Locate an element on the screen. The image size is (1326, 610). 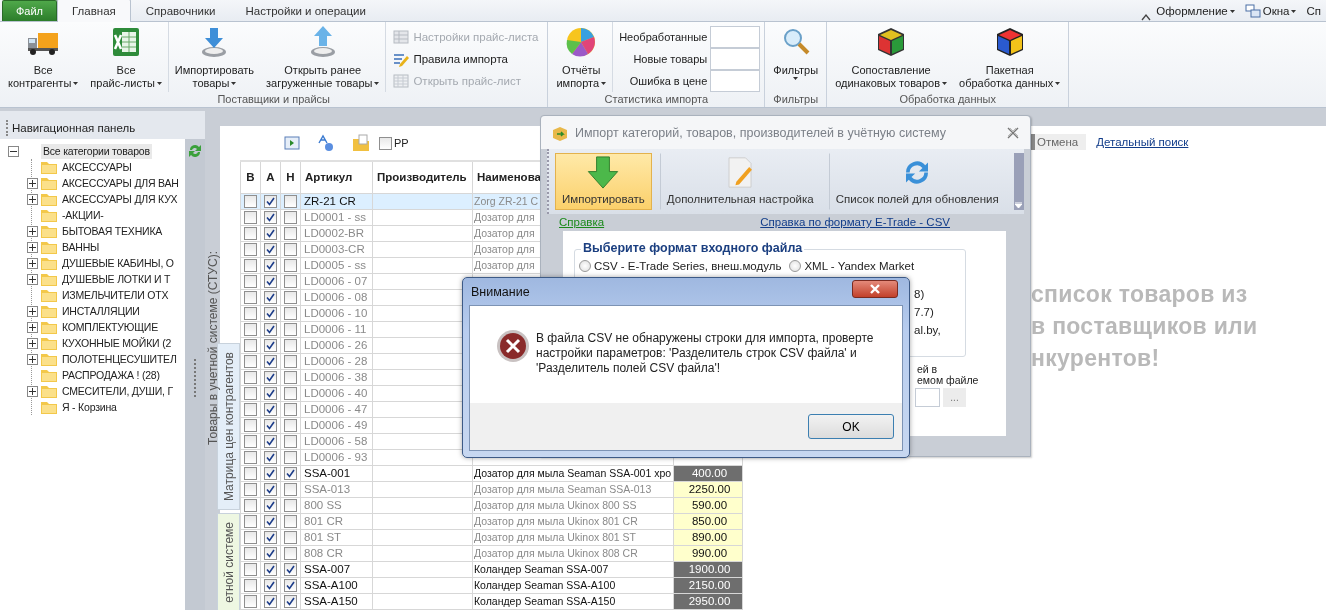
ribbon-button: Сопоставление одинаковых товаров is located at coordinates (891, 59).